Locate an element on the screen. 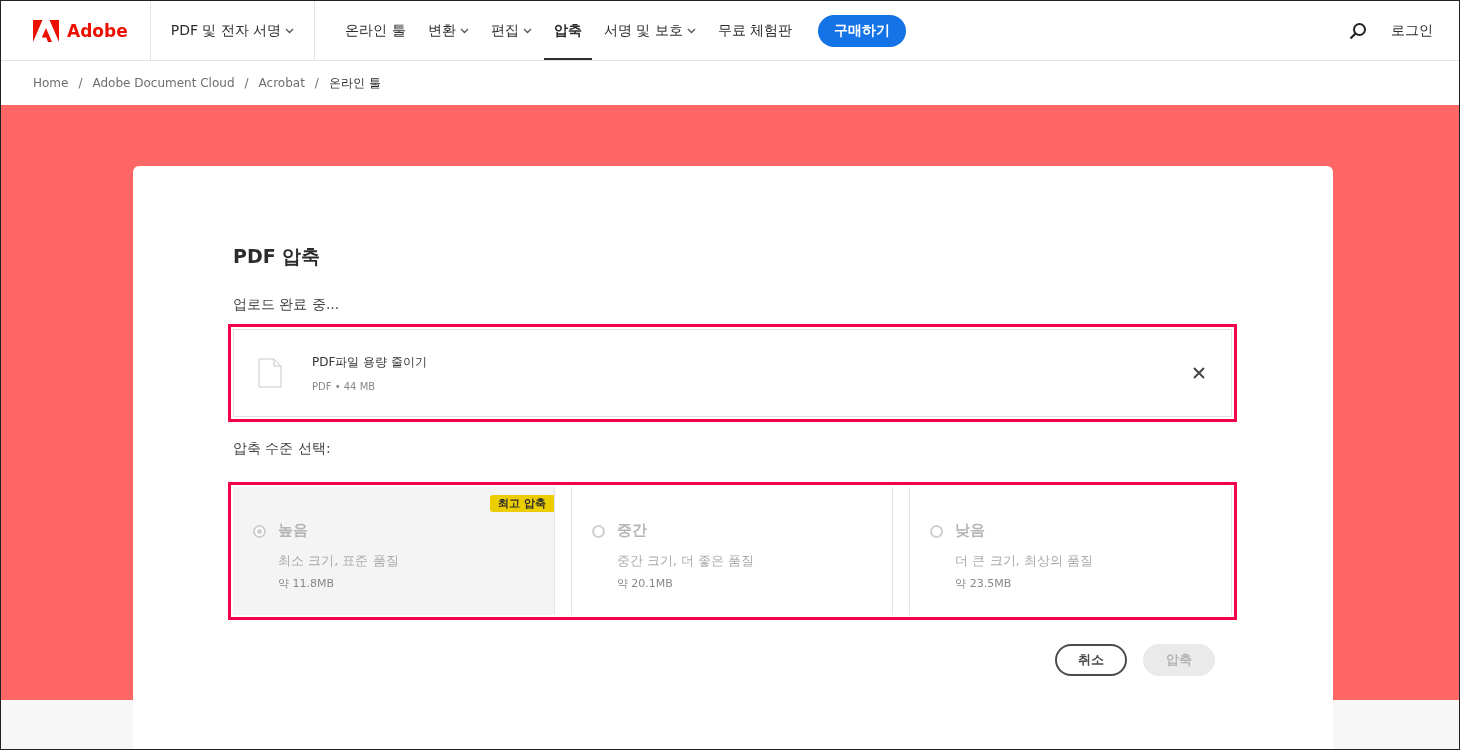 This screenshot has width=1460, height=750. breadcrumb-link: 온라인 툴 is located at coordinates (354, 83).